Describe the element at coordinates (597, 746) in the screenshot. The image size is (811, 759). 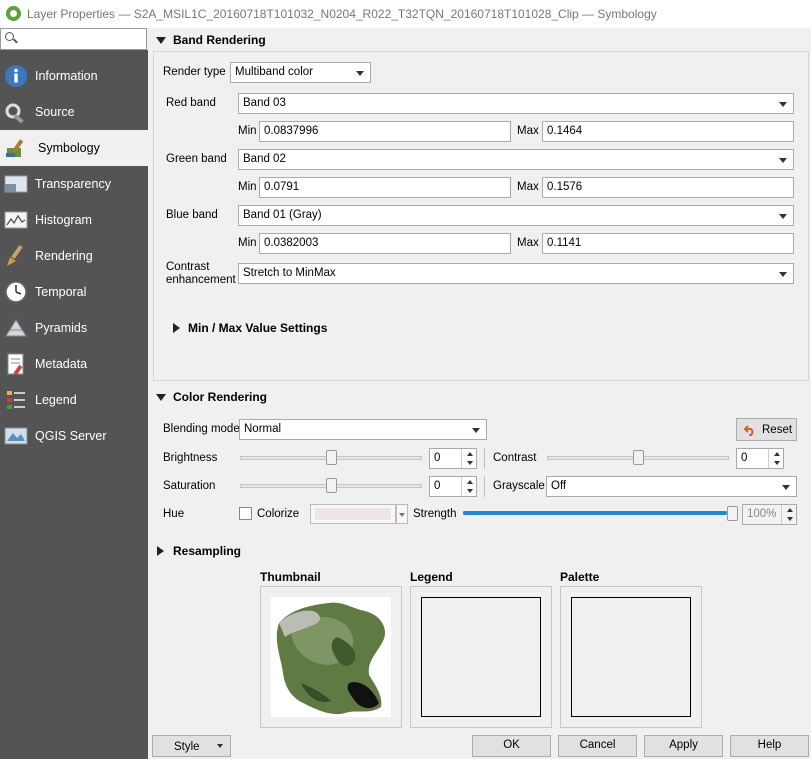
I see `cancel-button: Cancel` at that location.